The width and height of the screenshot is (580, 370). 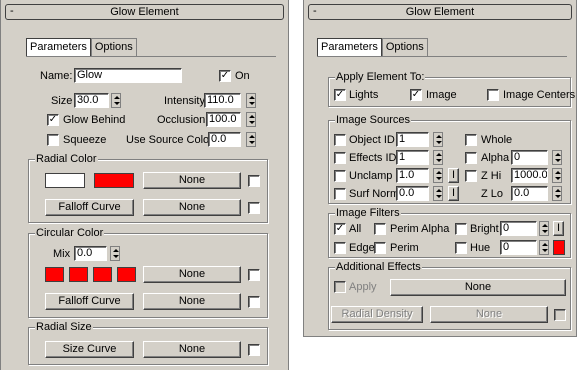 I want to click on radial-falloff-curve-button: Falloff Curve, so click(x=89, y=207).